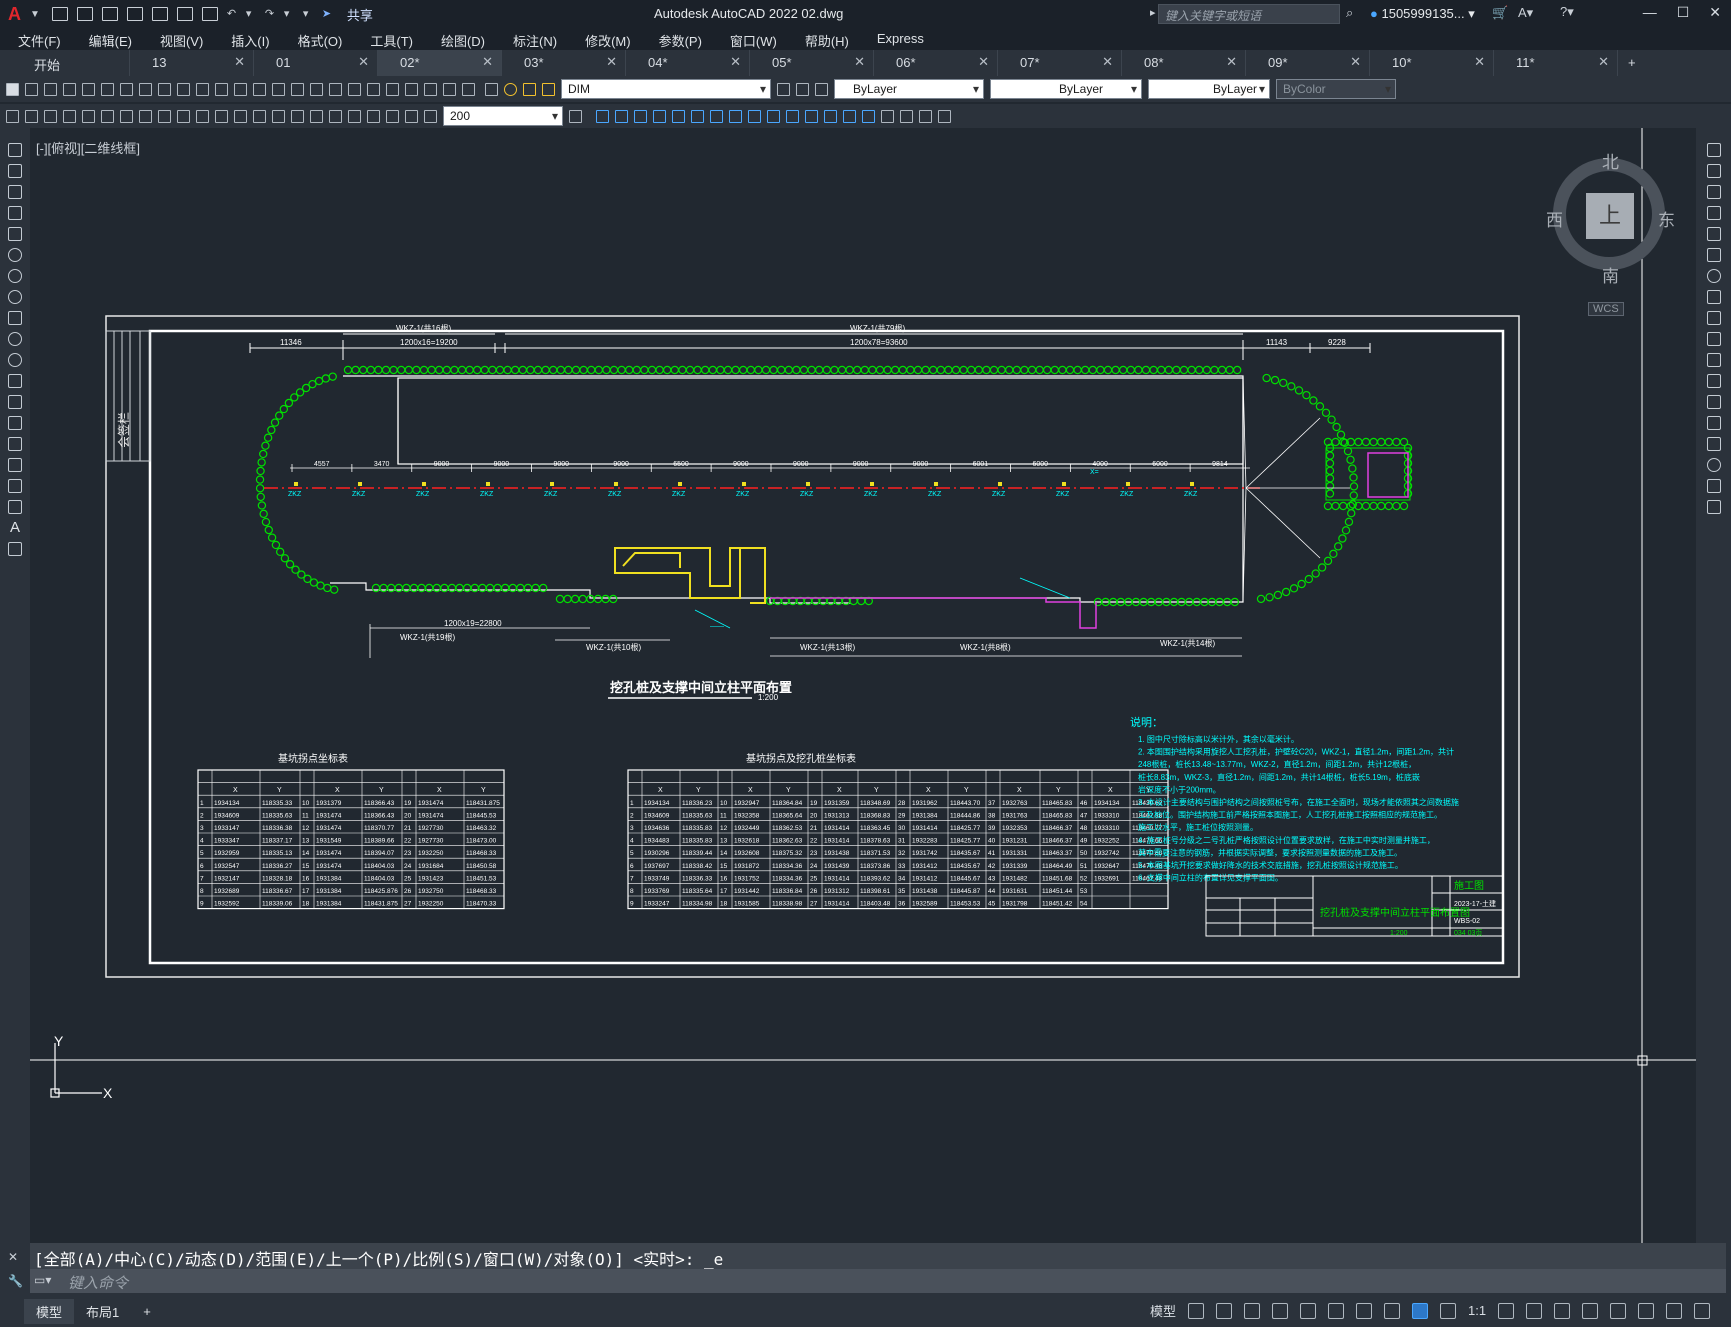  What do you see at coordinates (1713, 360) in the screenshot?
I see `extend-icon` at bounding box center [1713, 360].